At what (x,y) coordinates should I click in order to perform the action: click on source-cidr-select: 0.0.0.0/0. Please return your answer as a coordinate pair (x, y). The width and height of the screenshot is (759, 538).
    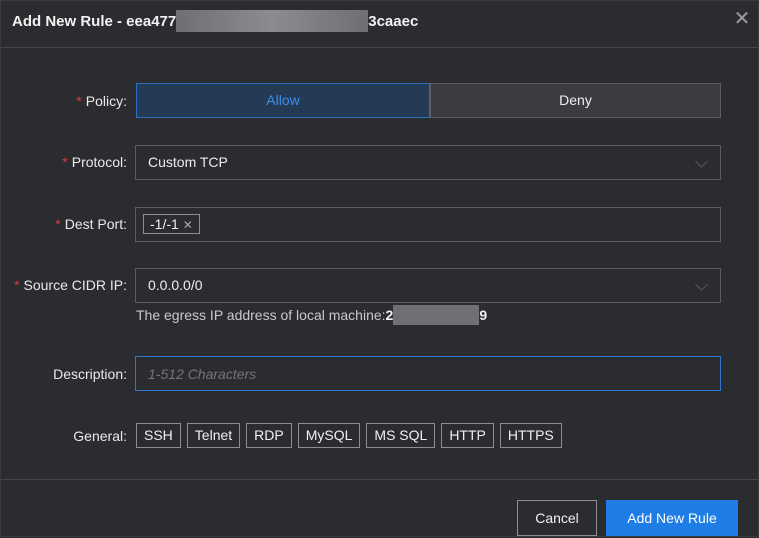
    Looking at the image, I should click on (428, 285).